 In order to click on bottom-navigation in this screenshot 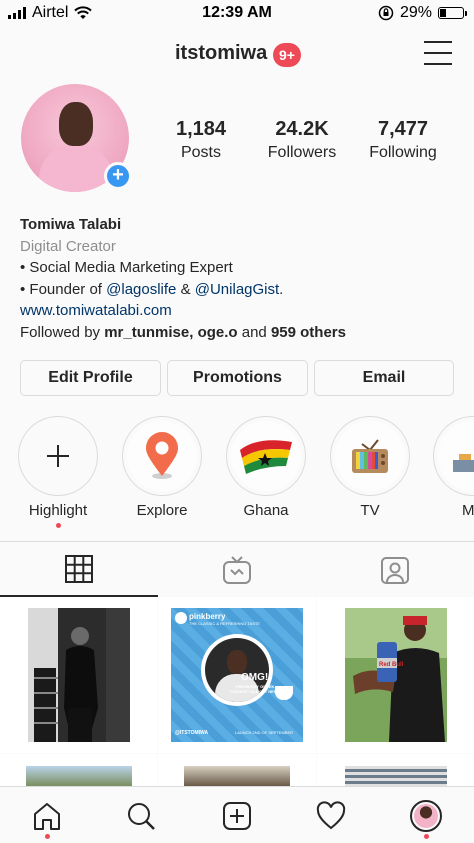, I will do `click(237, 814)`.